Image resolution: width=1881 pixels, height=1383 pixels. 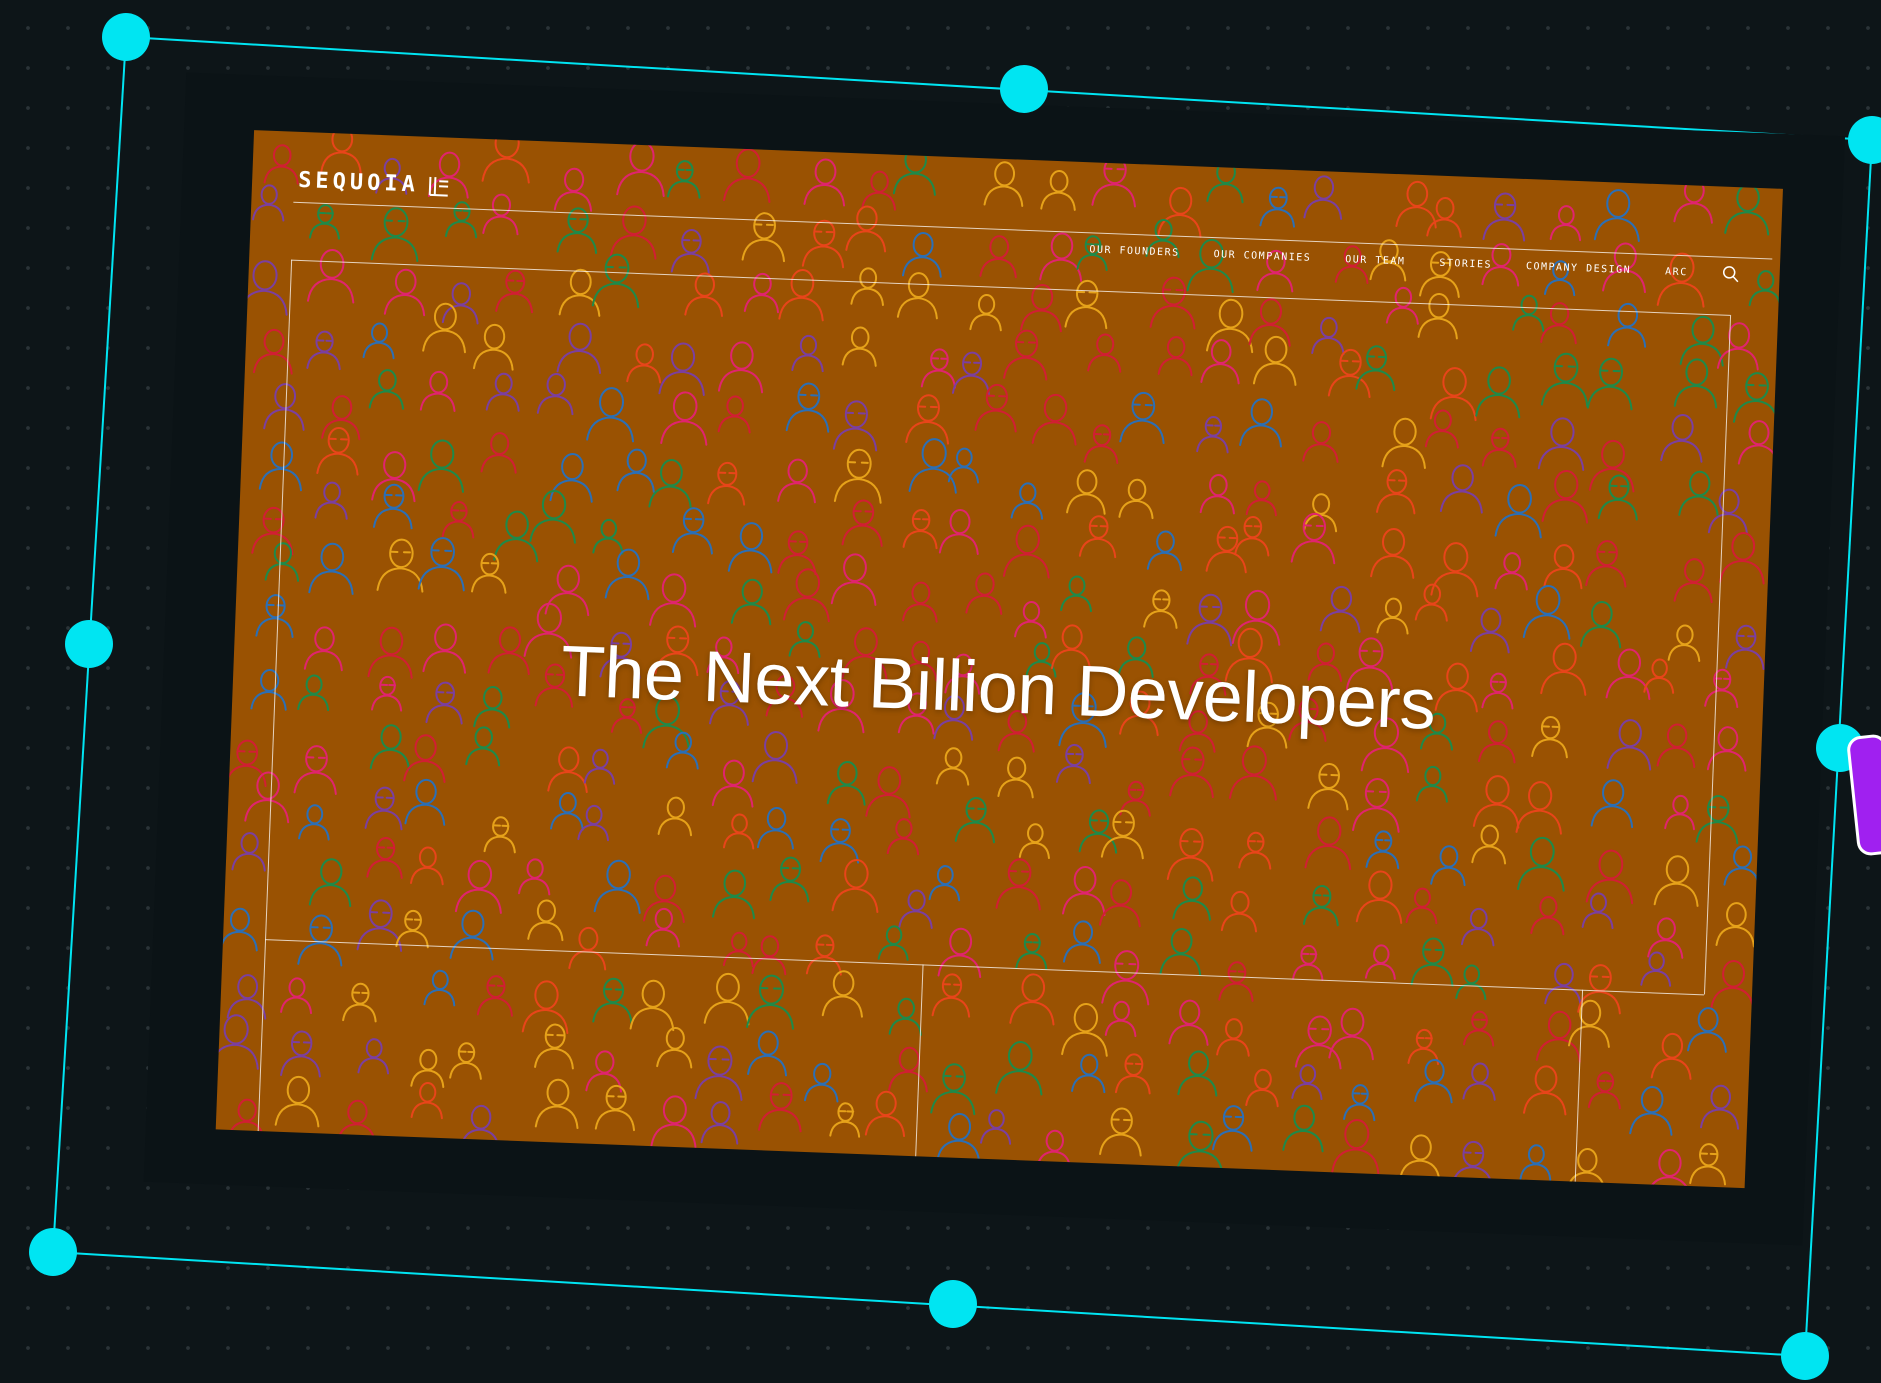 I want to click on nav-our-team: OUR TEAM, so click(x=1375, y=260).